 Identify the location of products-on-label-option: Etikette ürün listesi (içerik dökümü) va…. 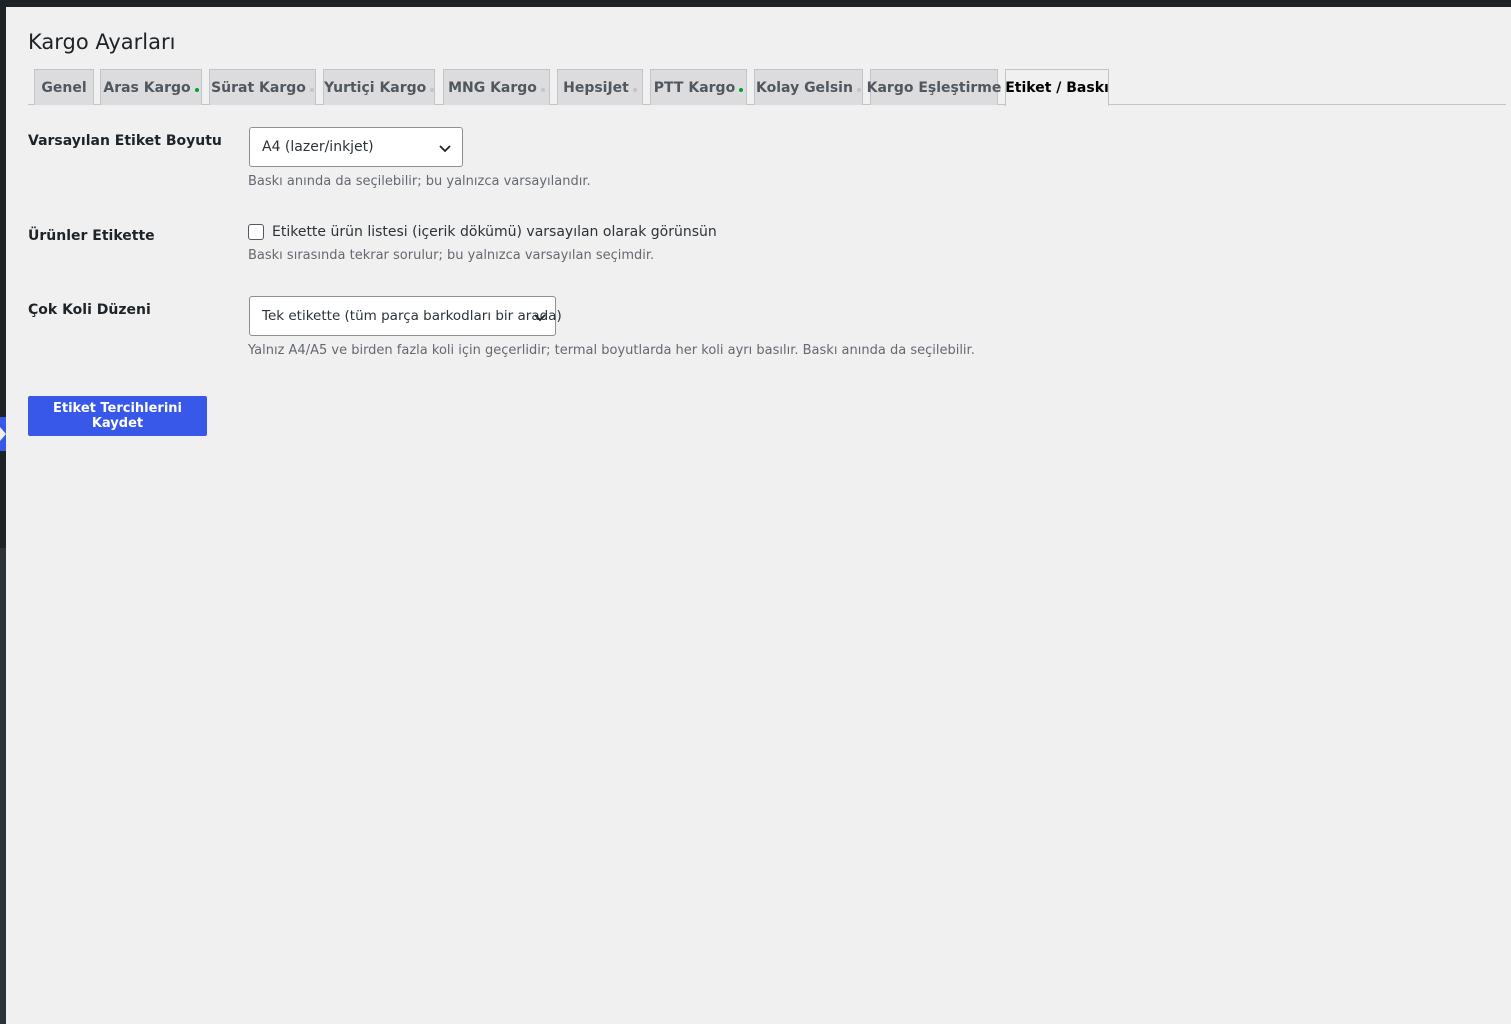
(482, 232).